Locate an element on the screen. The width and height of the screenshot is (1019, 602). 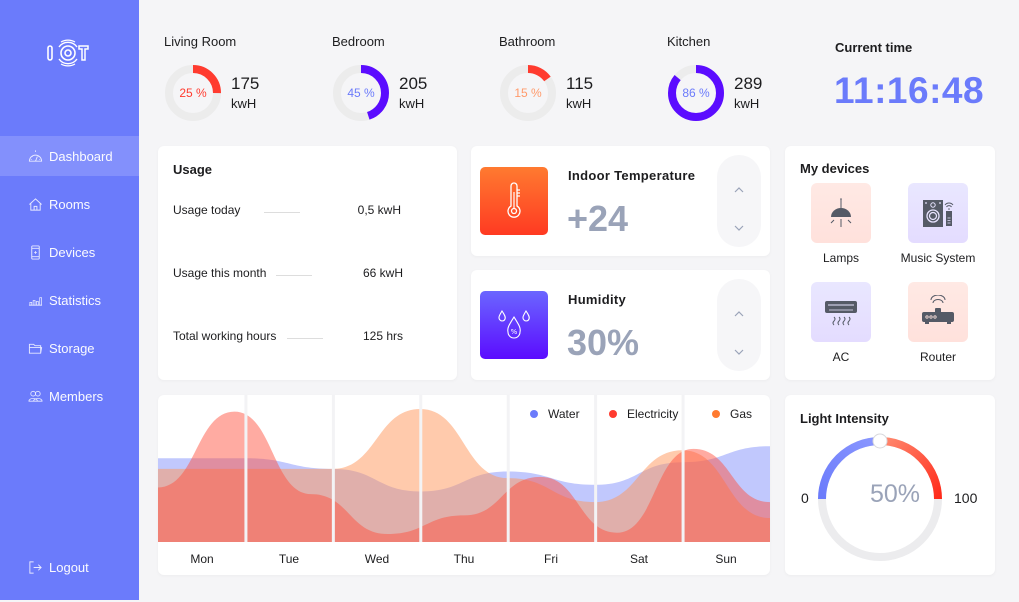
legend-item-gas: Gas is located at coordinates (732, 414).